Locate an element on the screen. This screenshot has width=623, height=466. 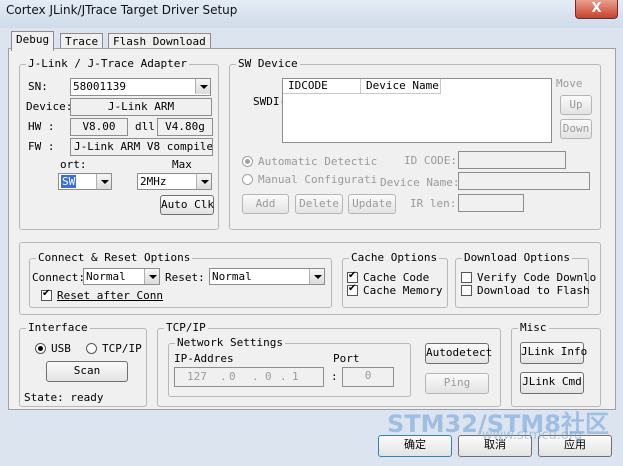
connect-select: Normal is located at coordinates (121, 276).